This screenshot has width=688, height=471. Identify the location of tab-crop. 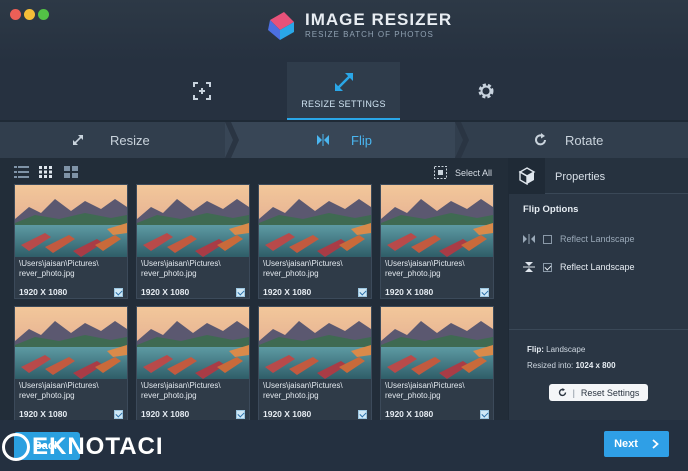
(202, 91).